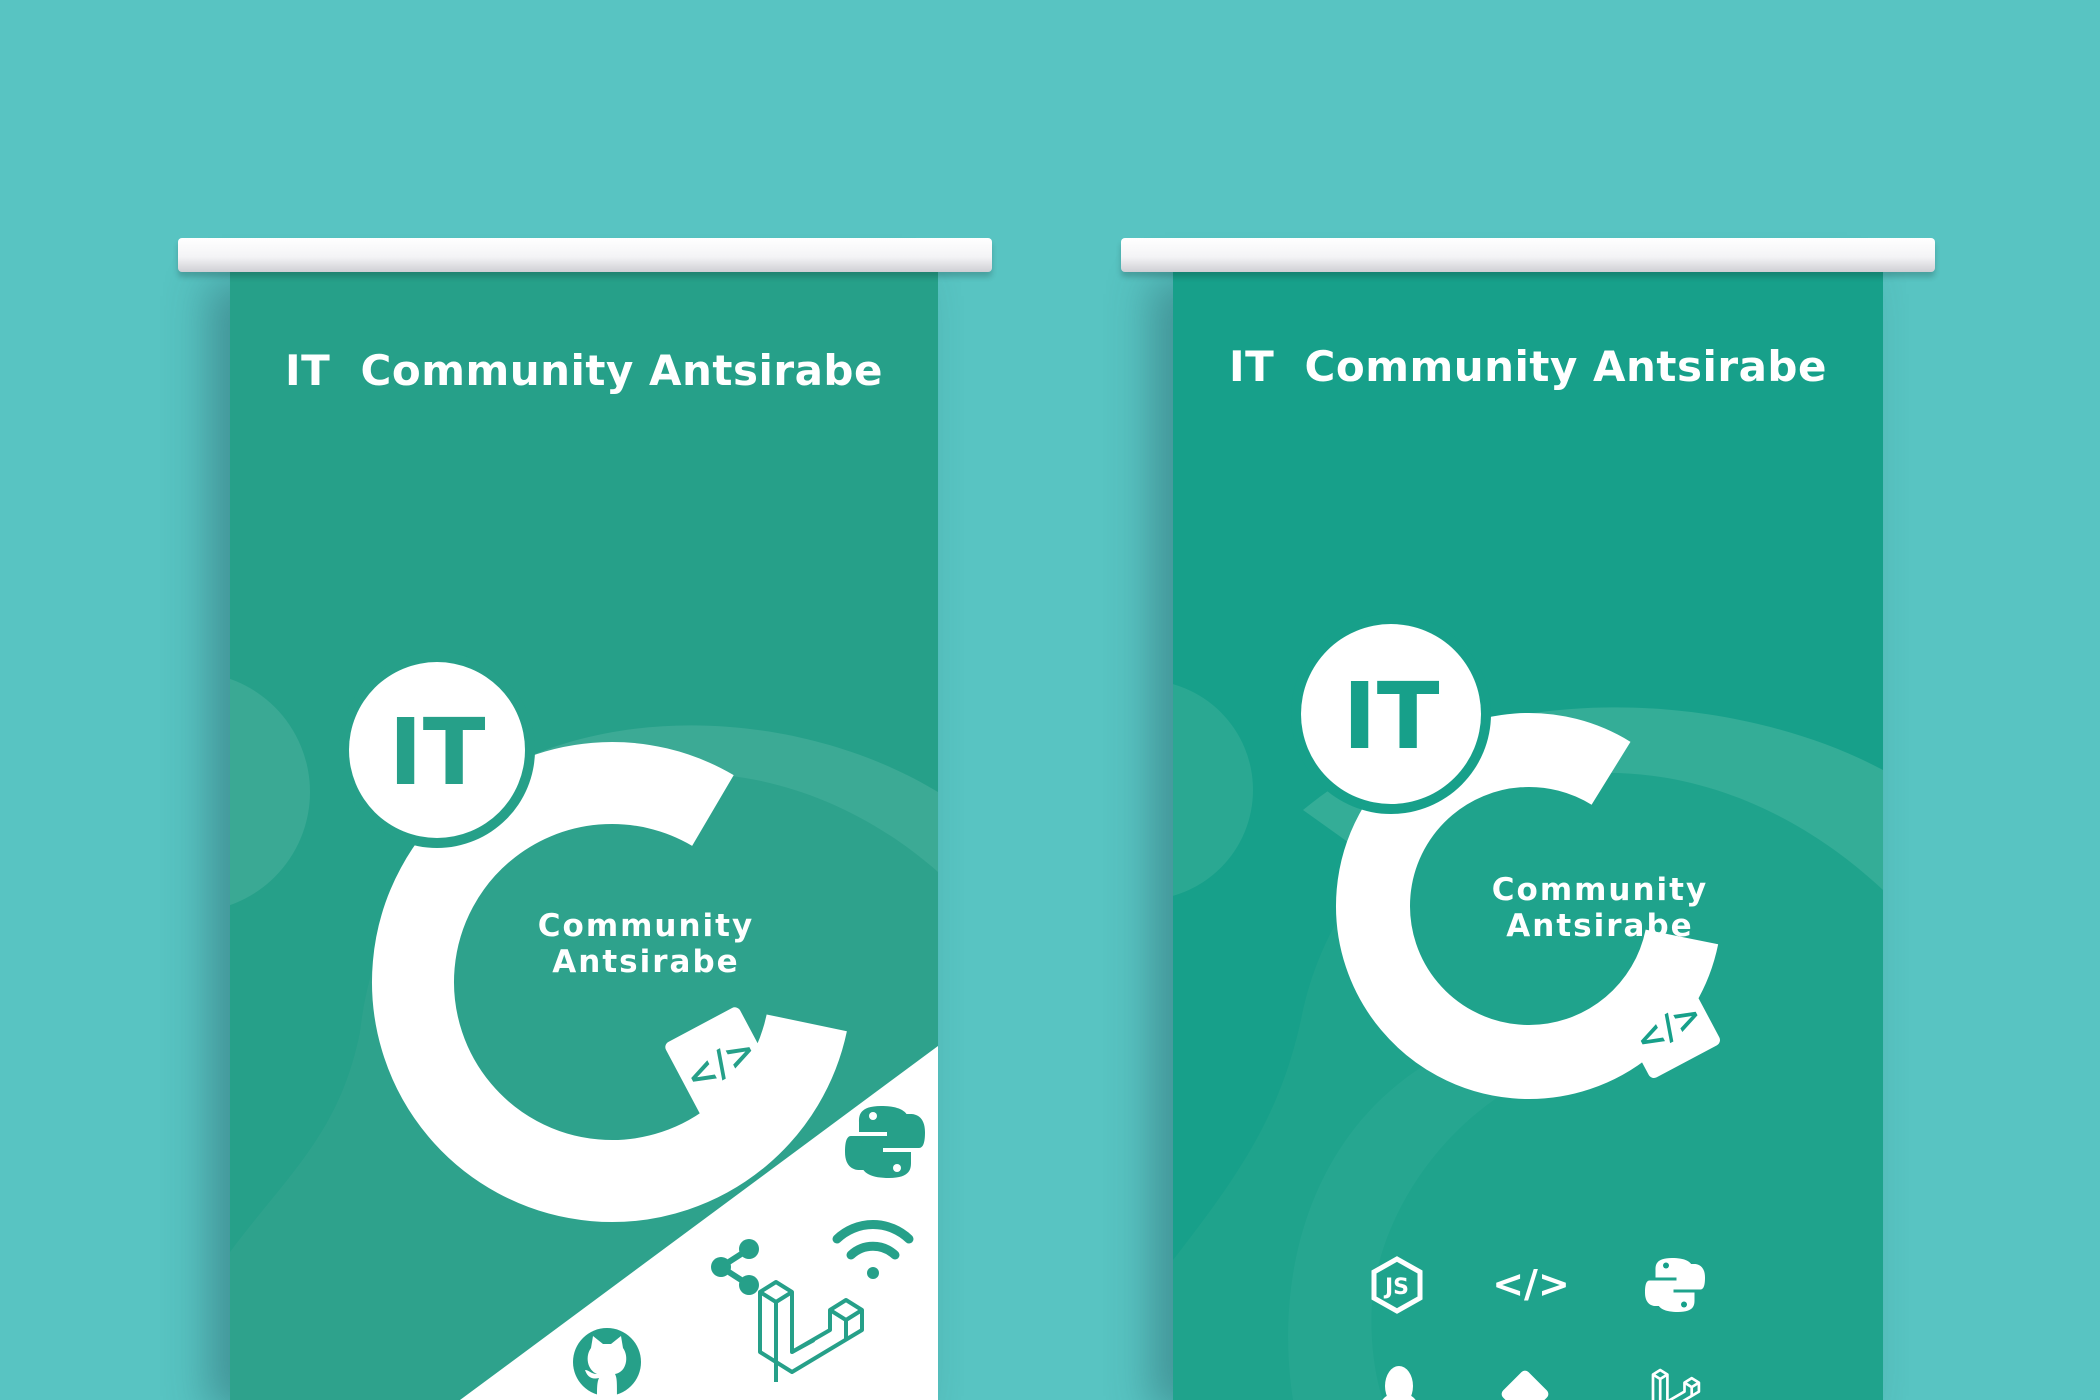  Describe the element at coordinates (1528, 255) in the screenshot. I see `right-banner-rod` at that location.